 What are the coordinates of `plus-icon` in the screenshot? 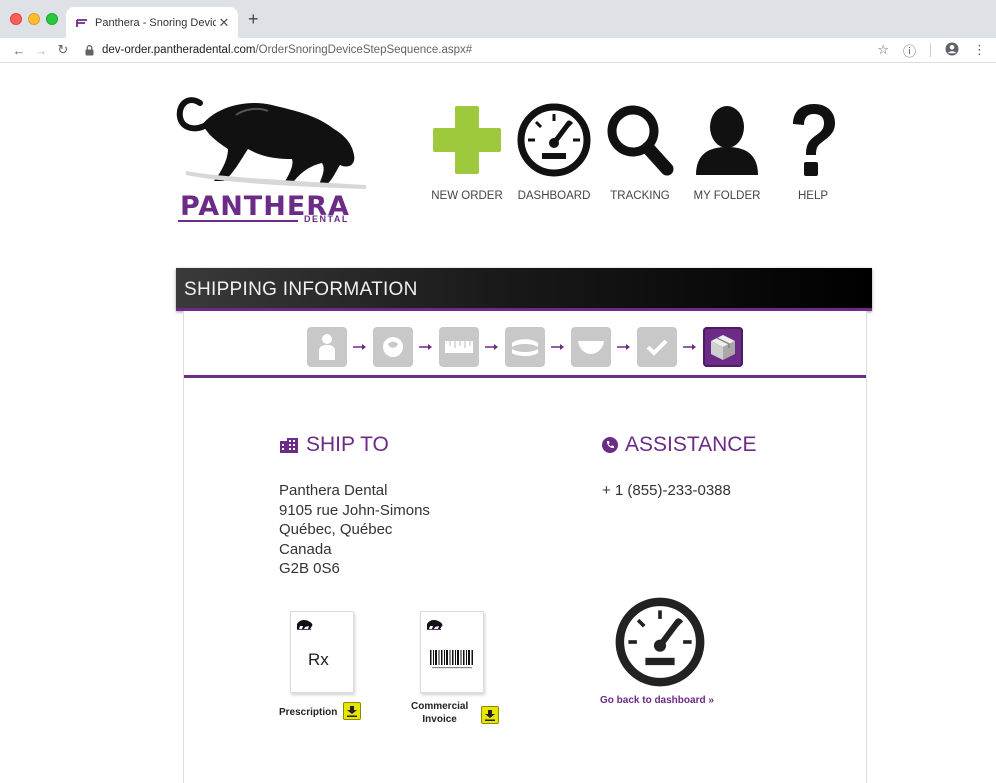 It's located at (467, 140).